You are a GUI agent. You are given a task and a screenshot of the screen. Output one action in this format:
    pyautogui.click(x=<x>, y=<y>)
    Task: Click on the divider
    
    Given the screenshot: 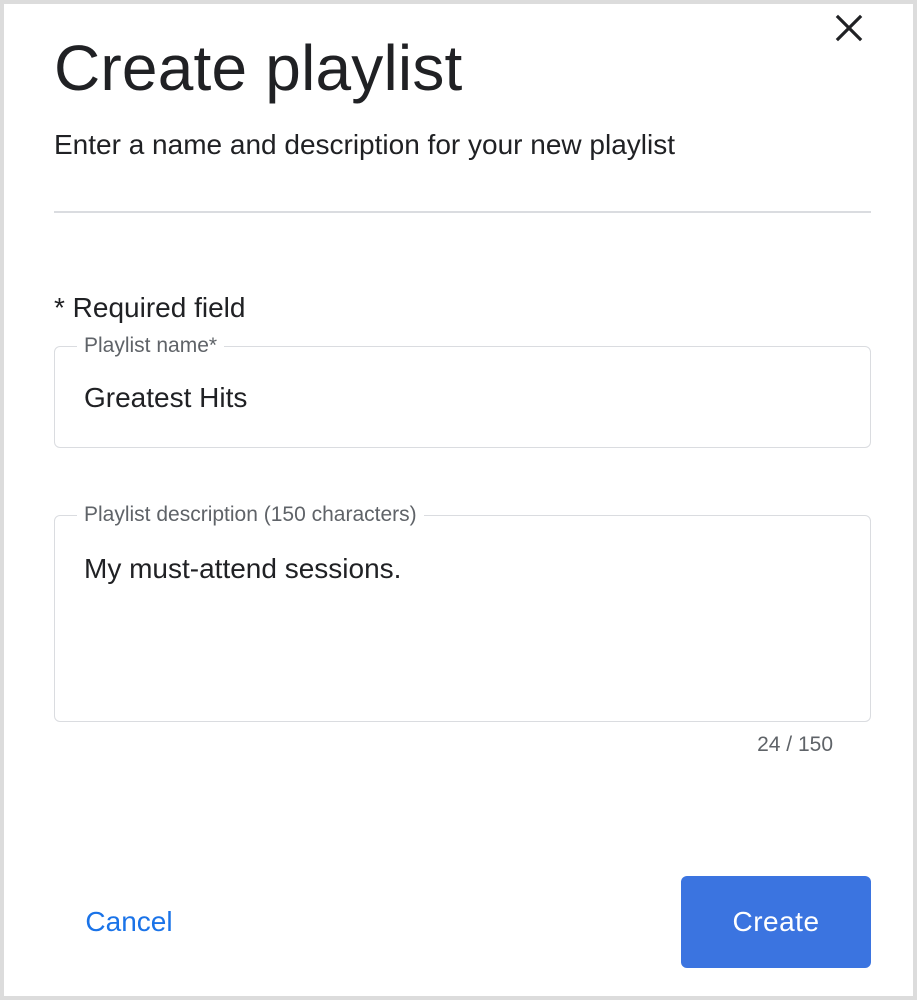 What is the action you would take?
    pyautogui.click(x=462, y=212)
    